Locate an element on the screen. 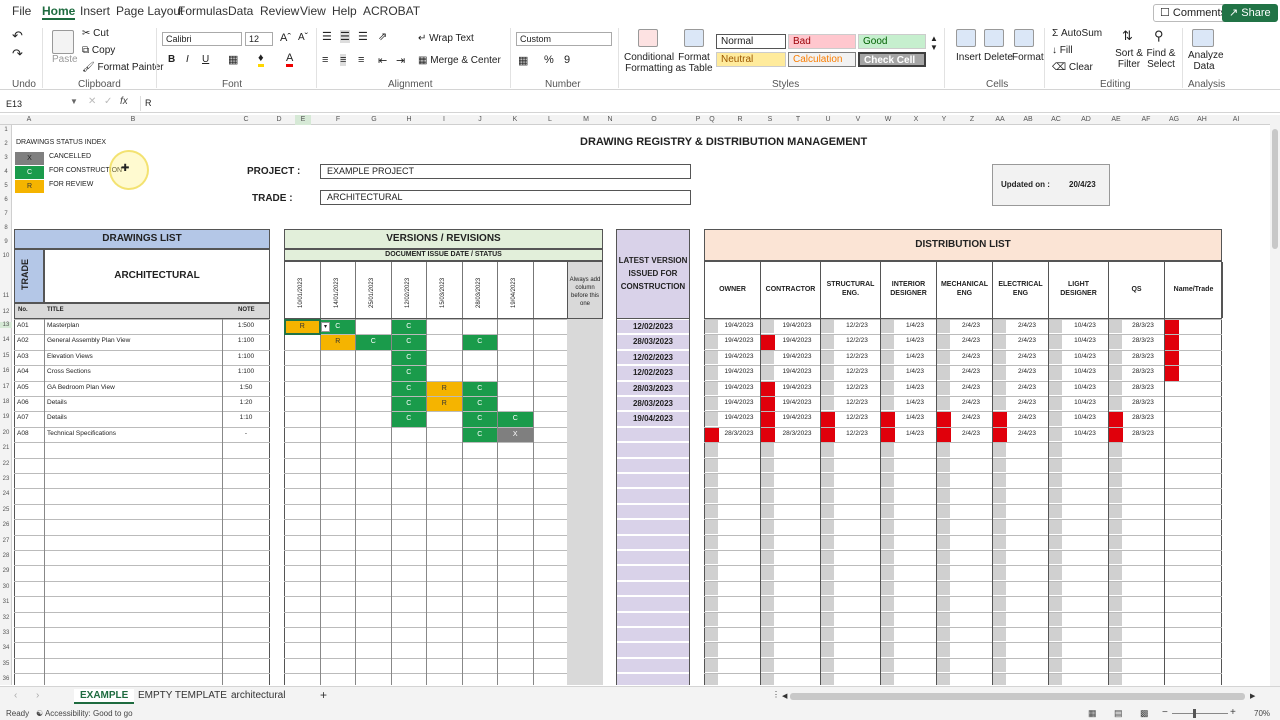 This screenshot has width=1280, height=720. row-header: 34 is located at coordinates (6, 648).